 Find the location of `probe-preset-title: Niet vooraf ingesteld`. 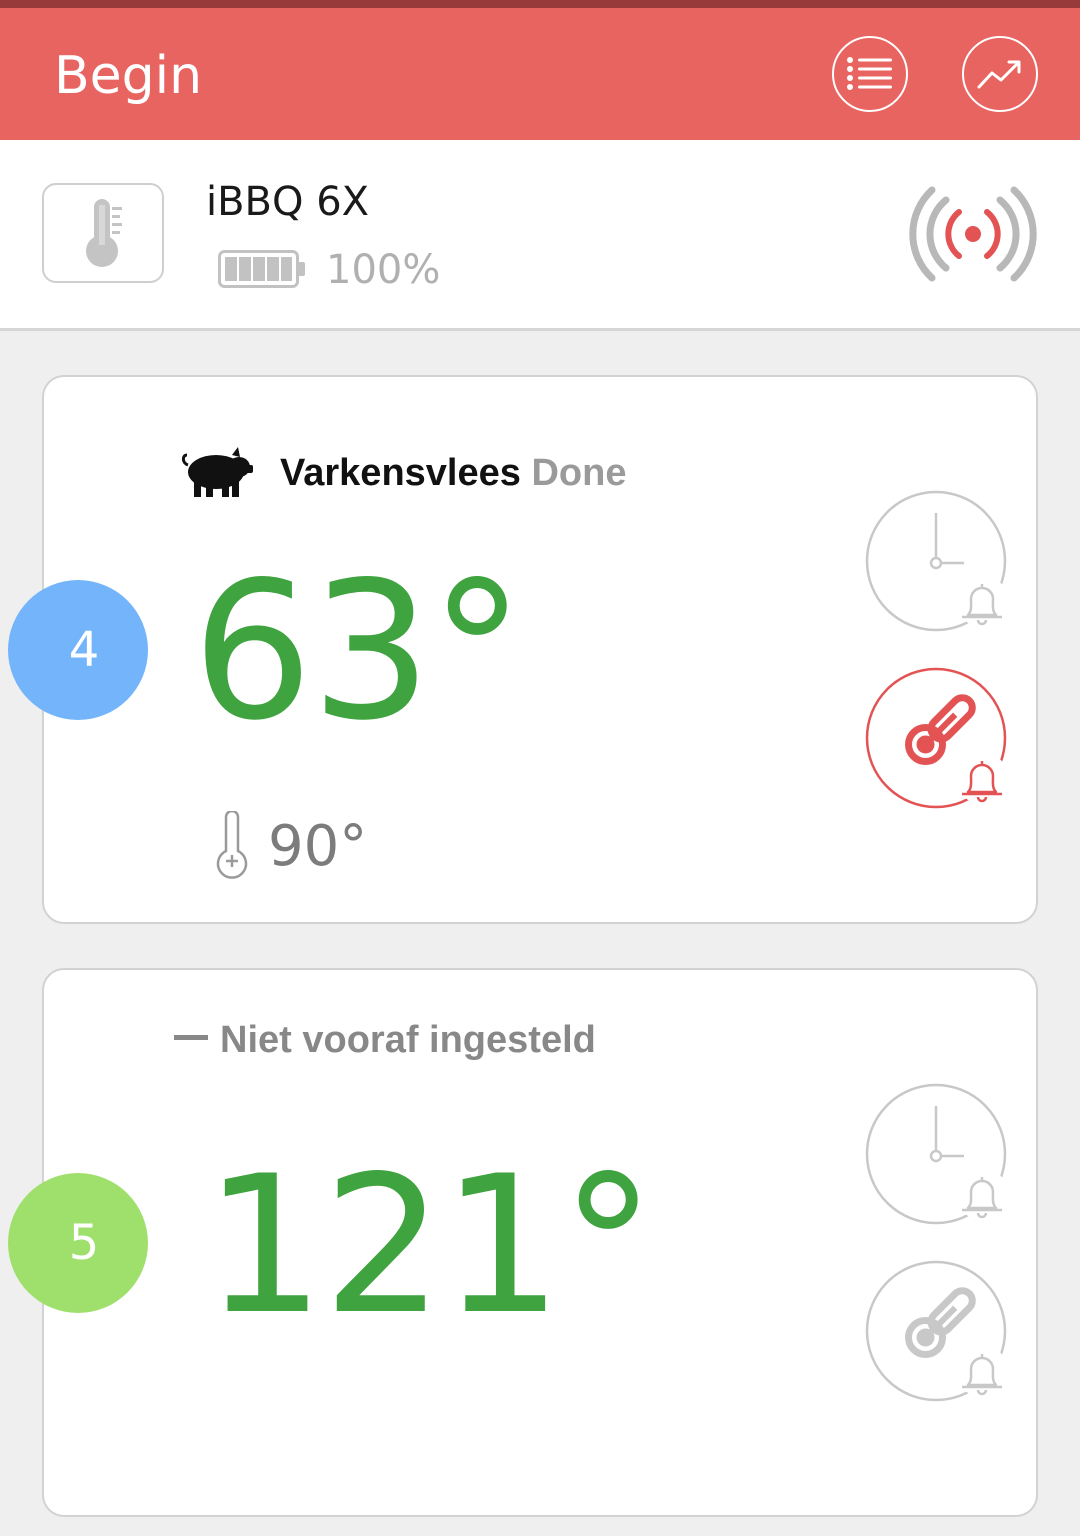

probe-preset-title: Niet vooraf ingesteld is located at coordinates (385, 1040).